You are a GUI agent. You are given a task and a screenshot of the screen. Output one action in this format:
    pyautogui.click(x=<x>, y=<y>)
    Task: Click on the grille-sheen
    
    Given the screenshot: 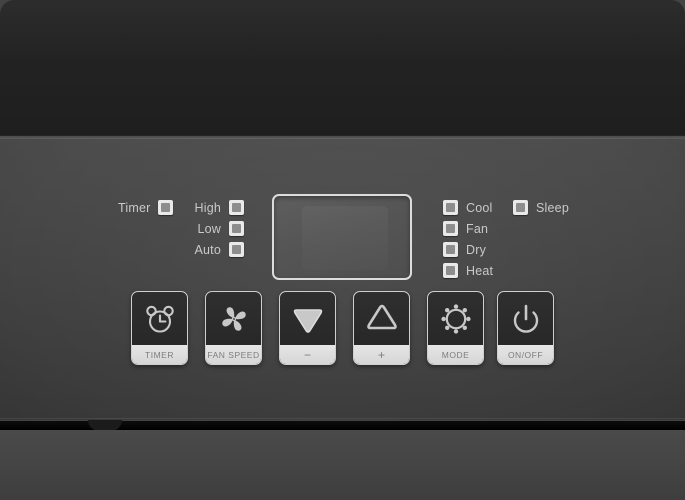 What is the action you would take?
    pyautogui.click(x=342, y=30)
    